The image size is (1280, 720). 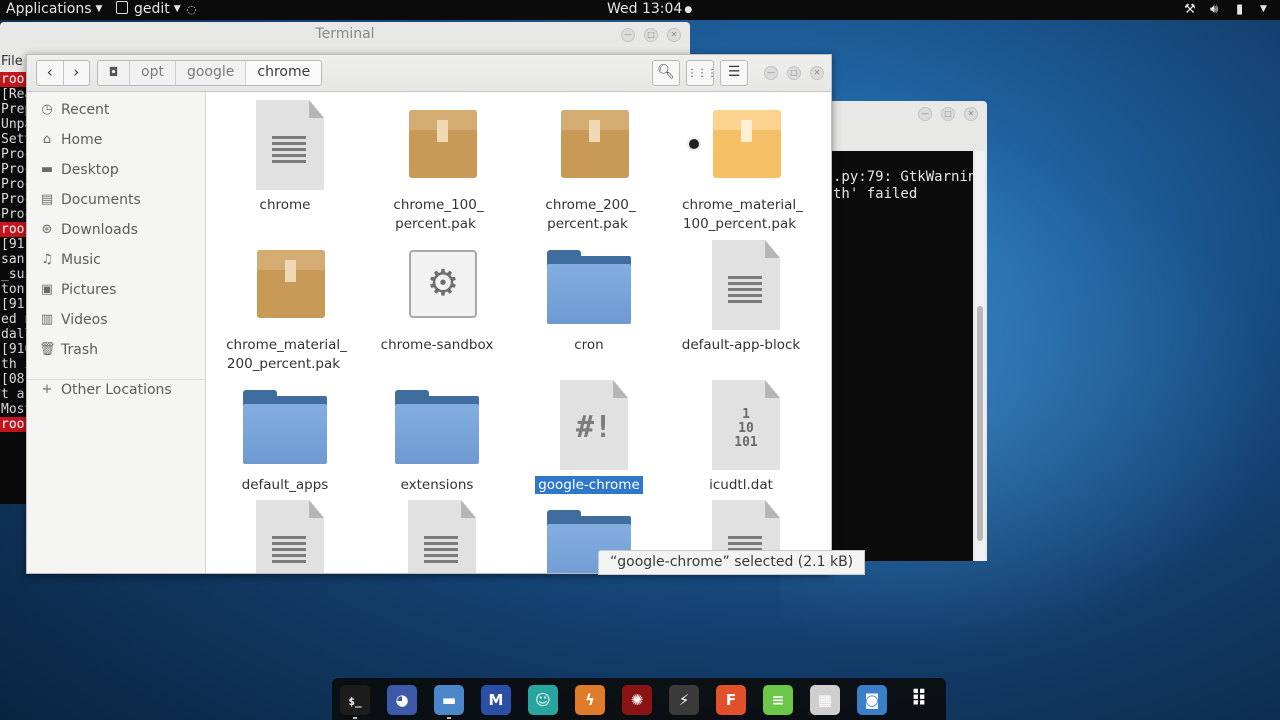 What do you see at coordinates (741, 215) in the screenshot?
I see `file-name: chrome_material_ 100_percent.pak` at bounding box center [741, 215].